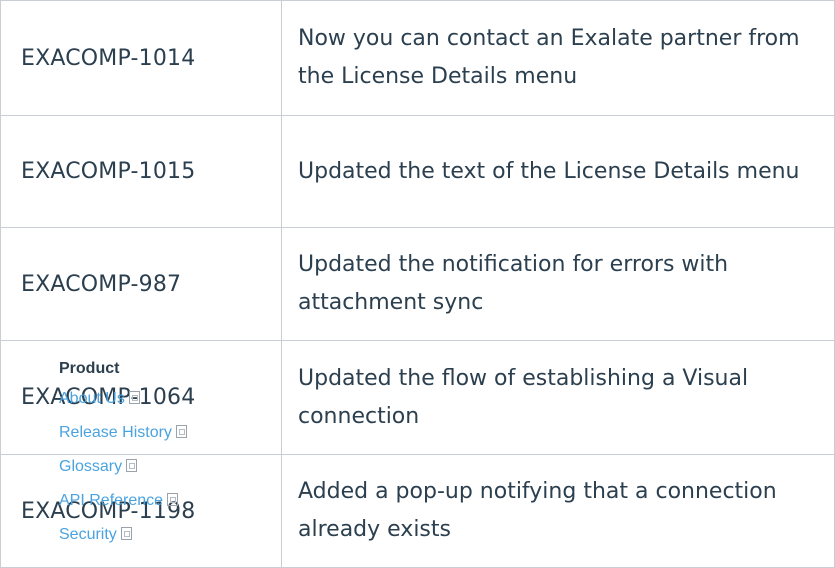  What do you see at coordinates (108, 58) in the screenshot?
I see `issue-key: EXACOMP-1014` at bounding box center [108, 58].